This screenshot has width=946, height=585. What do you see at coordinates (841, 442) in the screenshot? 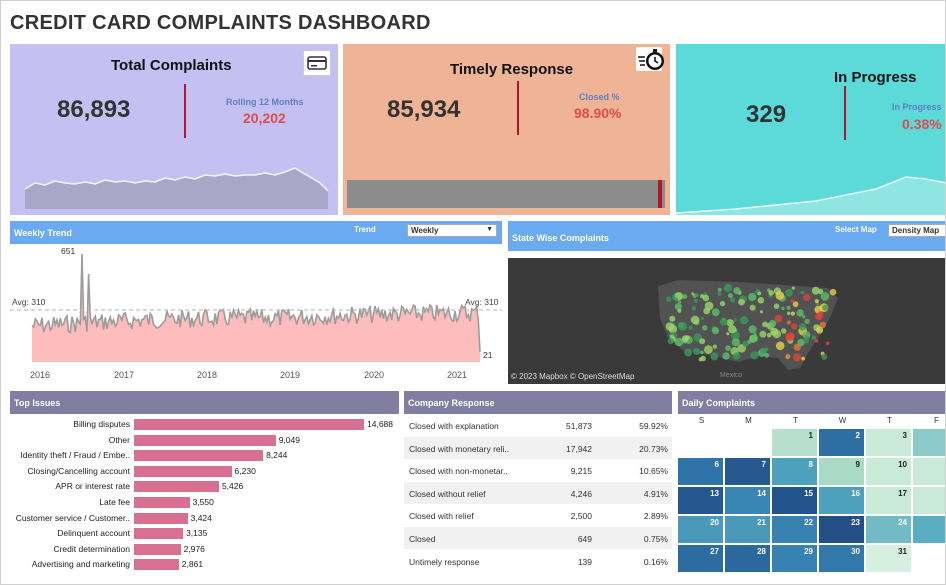
I see `calendar-day-cell: 2` at bounding box center [841, 442].